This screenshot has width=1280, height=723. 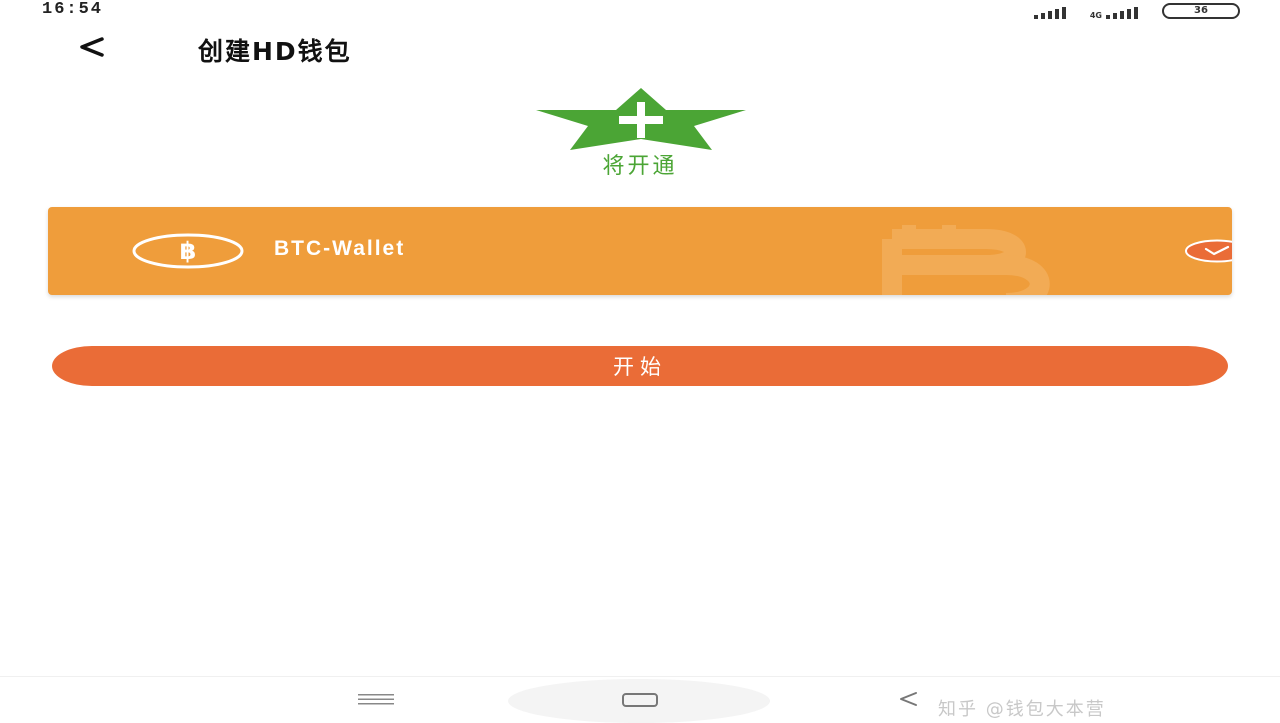 I want to click on menu-icon, so click(x=376, y=699).